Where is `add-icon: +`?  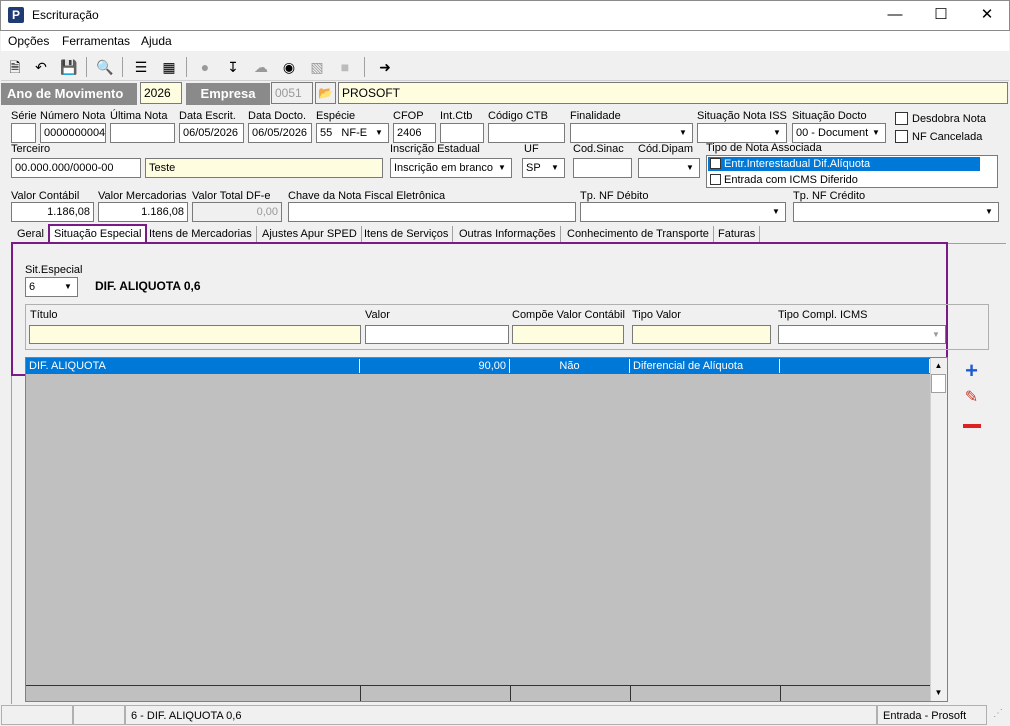 add-icon: + is located at coordinates (971, 370).